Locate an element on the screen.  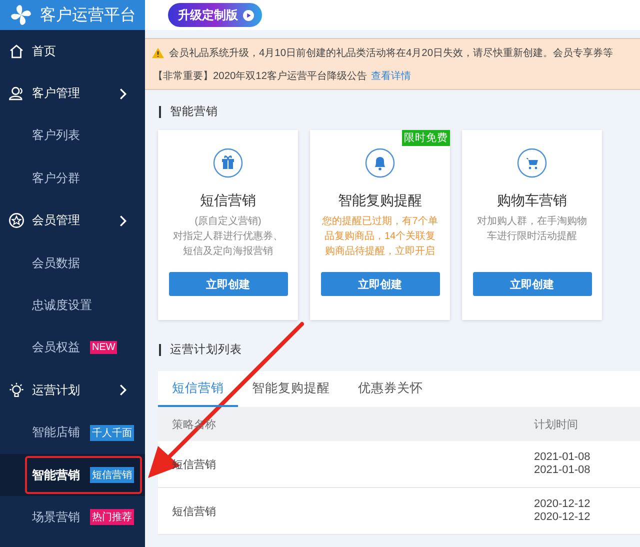
card-description: 品复购商品，14个关联复 is located at coordinates (380, 237).